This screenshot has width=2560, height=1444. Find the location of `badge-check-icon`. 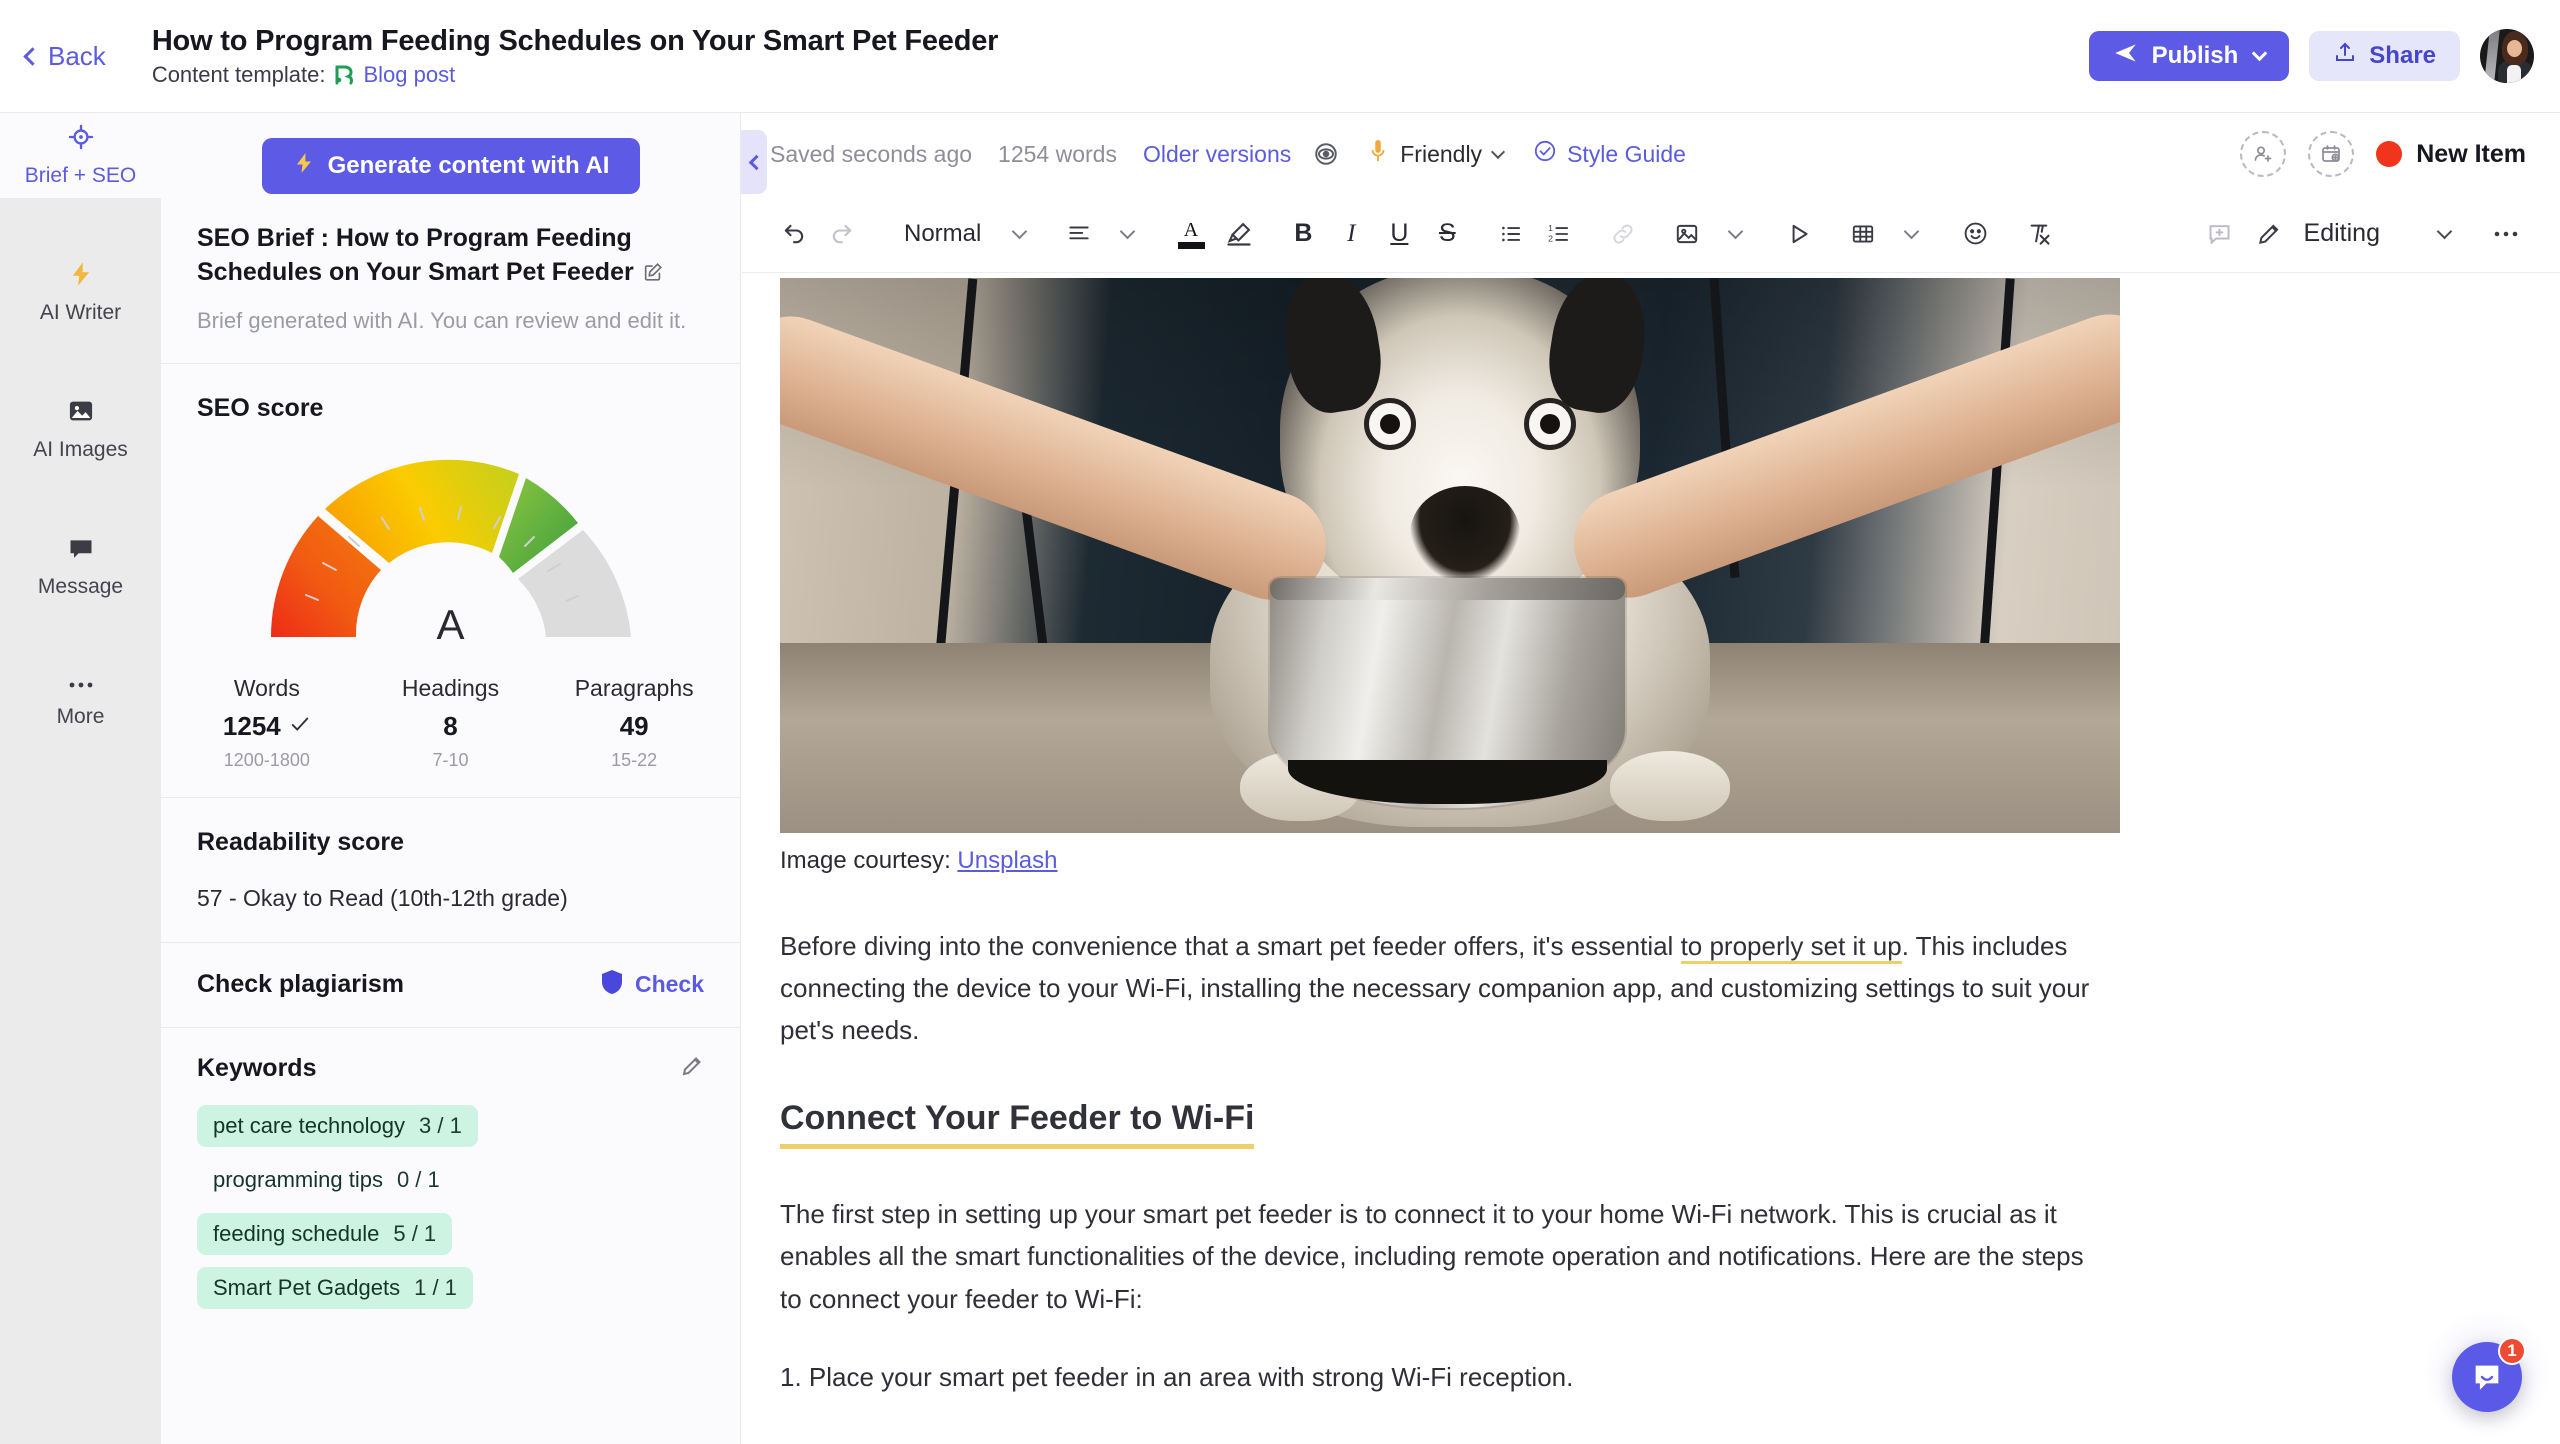

badge-check-icon is located at coordinates (1545, 154).